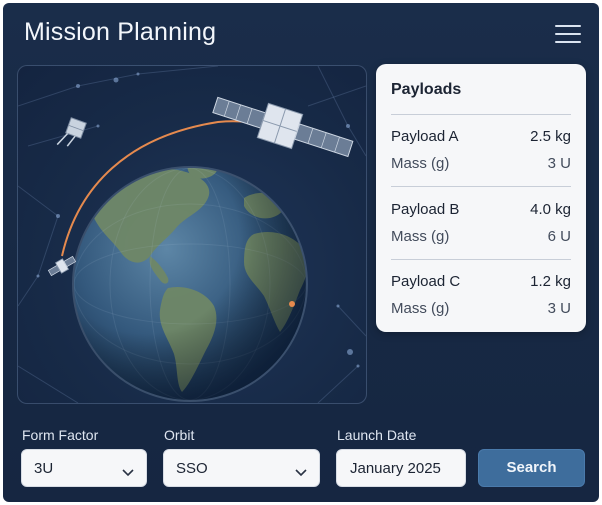  I want to click on ground-station-marker, so click(292, 304).